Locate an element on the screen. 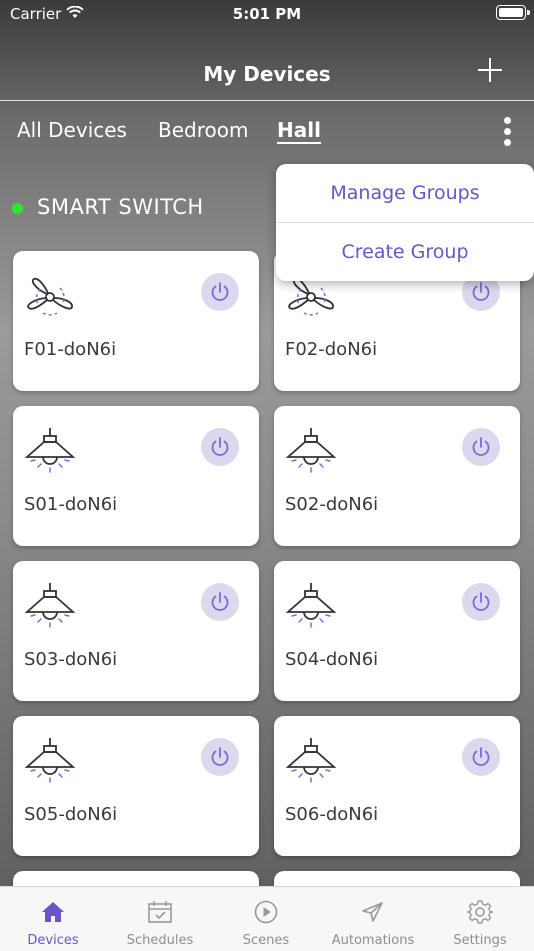 The width and height of the screenshot is (534, 951). page-title: My Devices is located at coordinates (267, 74).